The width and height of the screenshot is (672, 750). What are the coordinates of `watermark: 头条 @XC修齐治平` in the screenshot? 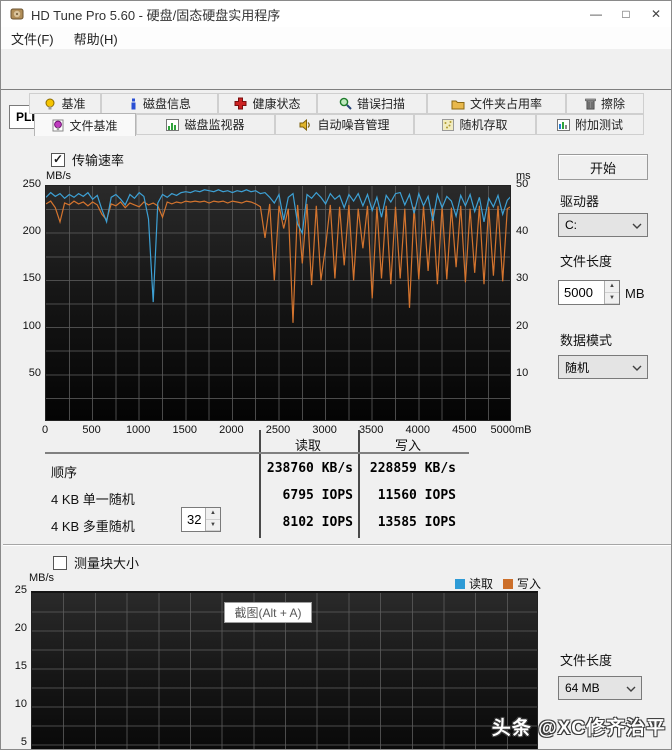 It's located at (578, 728).